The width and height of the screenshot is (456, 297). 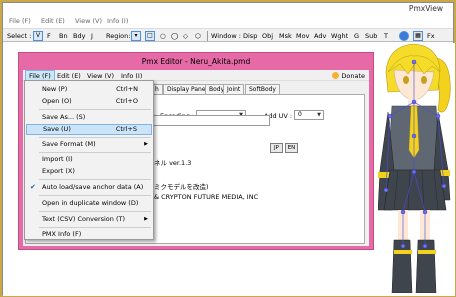 What do you see at coordinates (79, 36) in the screenshot?
I see `select-body-button: Bdy` at bounding box center [79, 36].